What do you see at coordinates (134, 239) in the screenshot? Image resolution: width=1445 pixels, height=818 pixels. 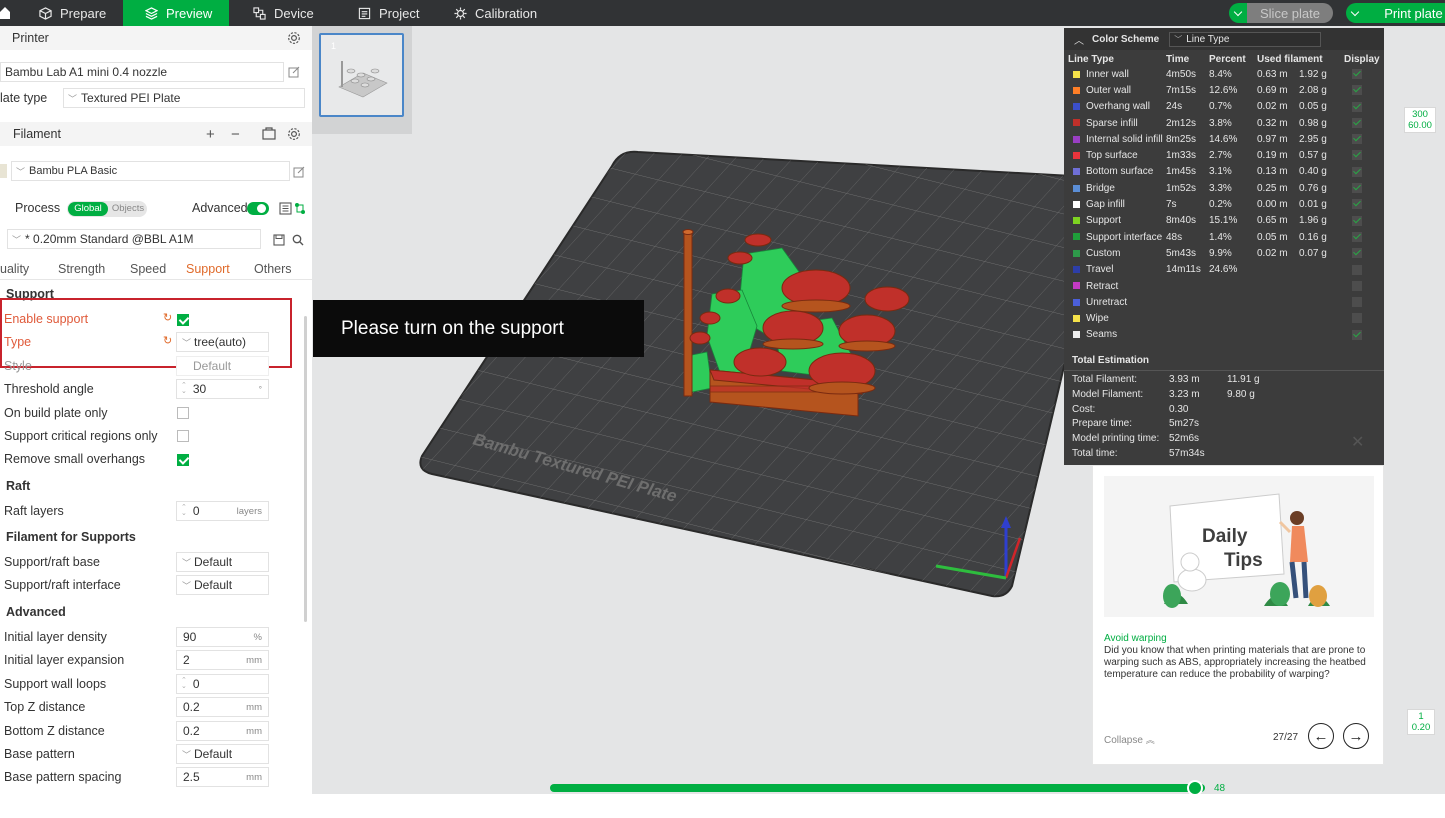 I see `process-preset-select: ﹀ * 0.20mm Standard @BBL A1M` at bounding box center [134, 239].